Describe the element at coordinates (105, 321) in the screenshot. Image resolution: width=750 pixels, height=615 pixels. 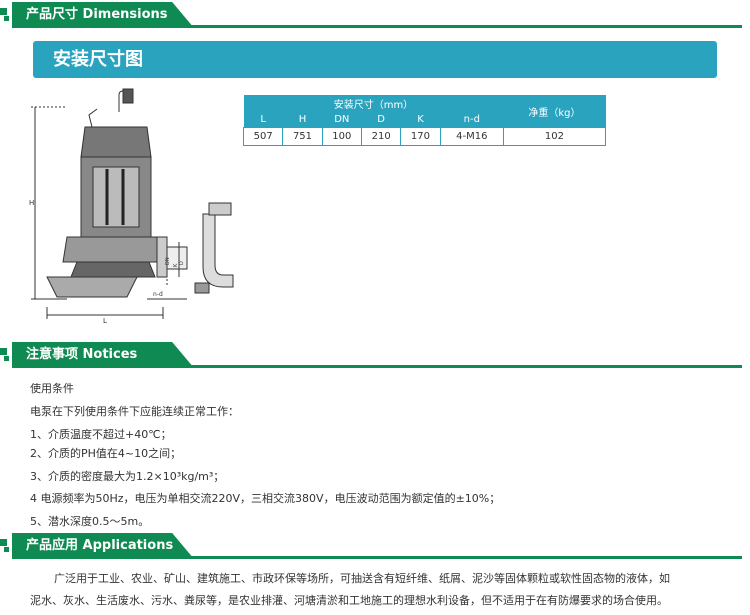
I see `dim-label-l: L` at that location.